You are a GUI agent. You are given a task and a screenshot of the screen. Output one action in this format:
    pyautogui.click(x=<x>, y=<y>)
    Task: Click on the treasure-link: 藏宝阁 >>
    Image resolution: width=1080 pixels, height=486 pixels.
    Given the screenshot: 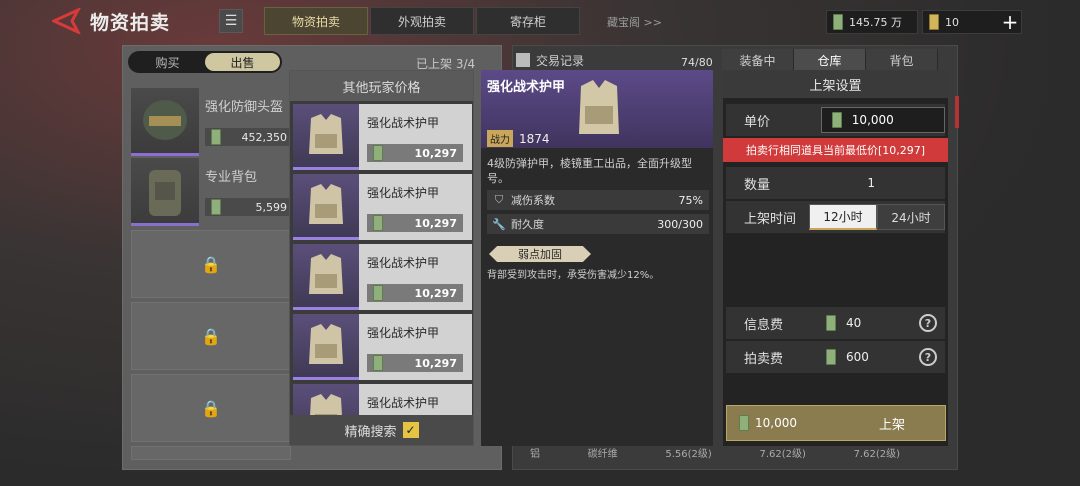 What is the action you would take?
    pyautogui.click(x=634, y=22)
    